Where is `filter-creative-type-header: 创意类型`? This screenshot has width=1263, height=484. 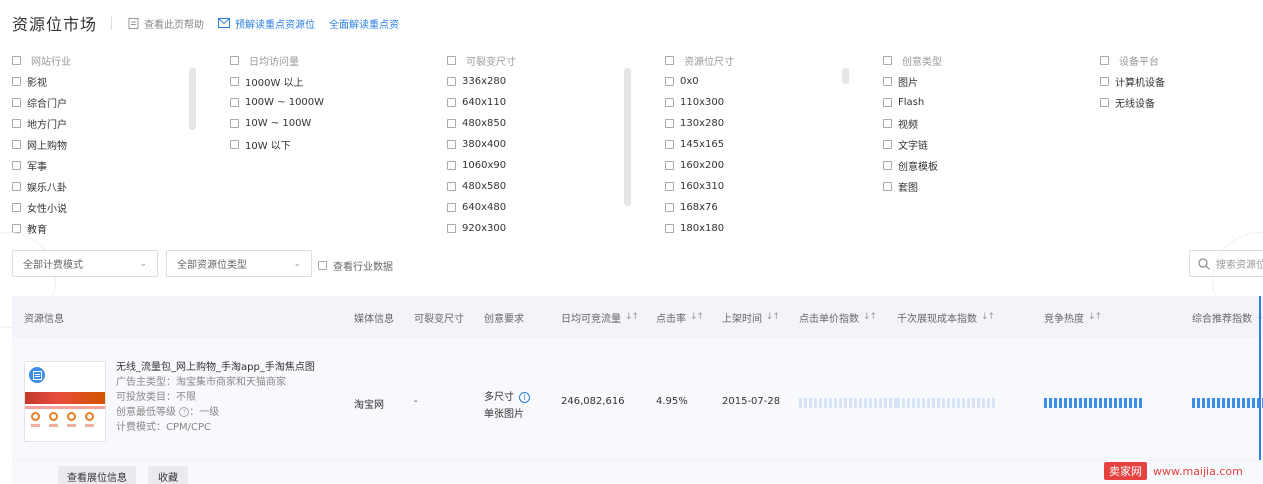 filter-creative-type-header: 创意类型 is located at coordinates (912, 60).